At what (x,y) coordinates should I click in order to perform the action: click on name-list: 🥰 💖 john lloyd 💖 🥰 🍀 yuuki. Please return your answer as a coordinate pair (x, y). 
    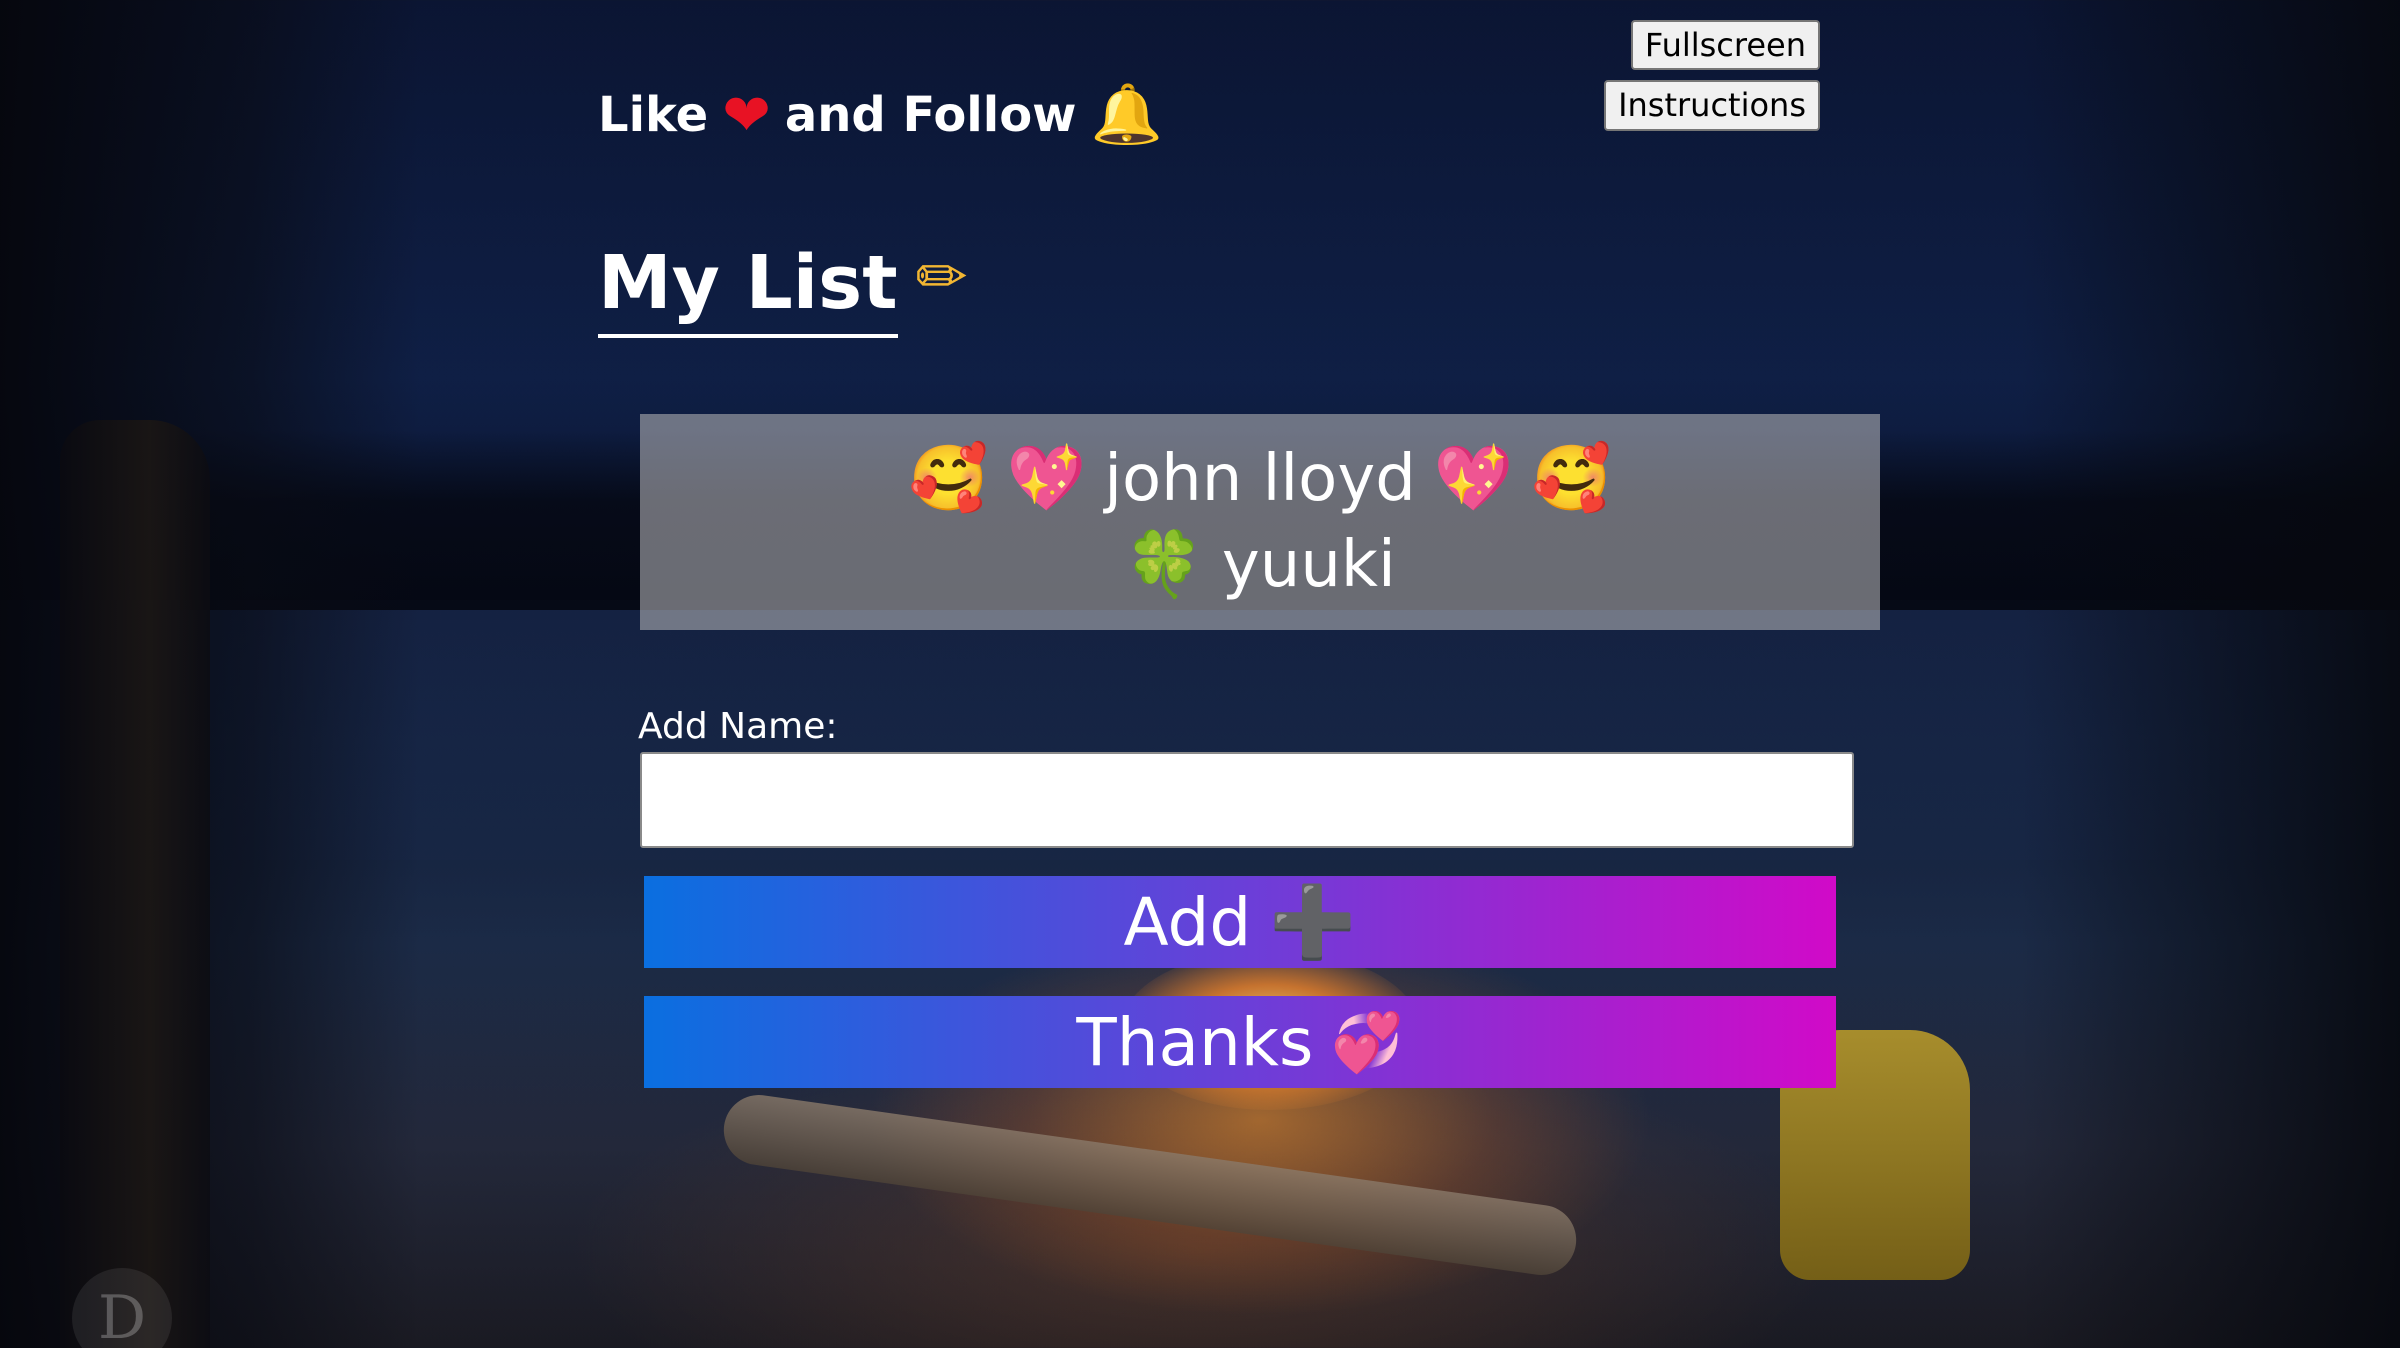
    Looking at the image, I should click on (1260, 522).